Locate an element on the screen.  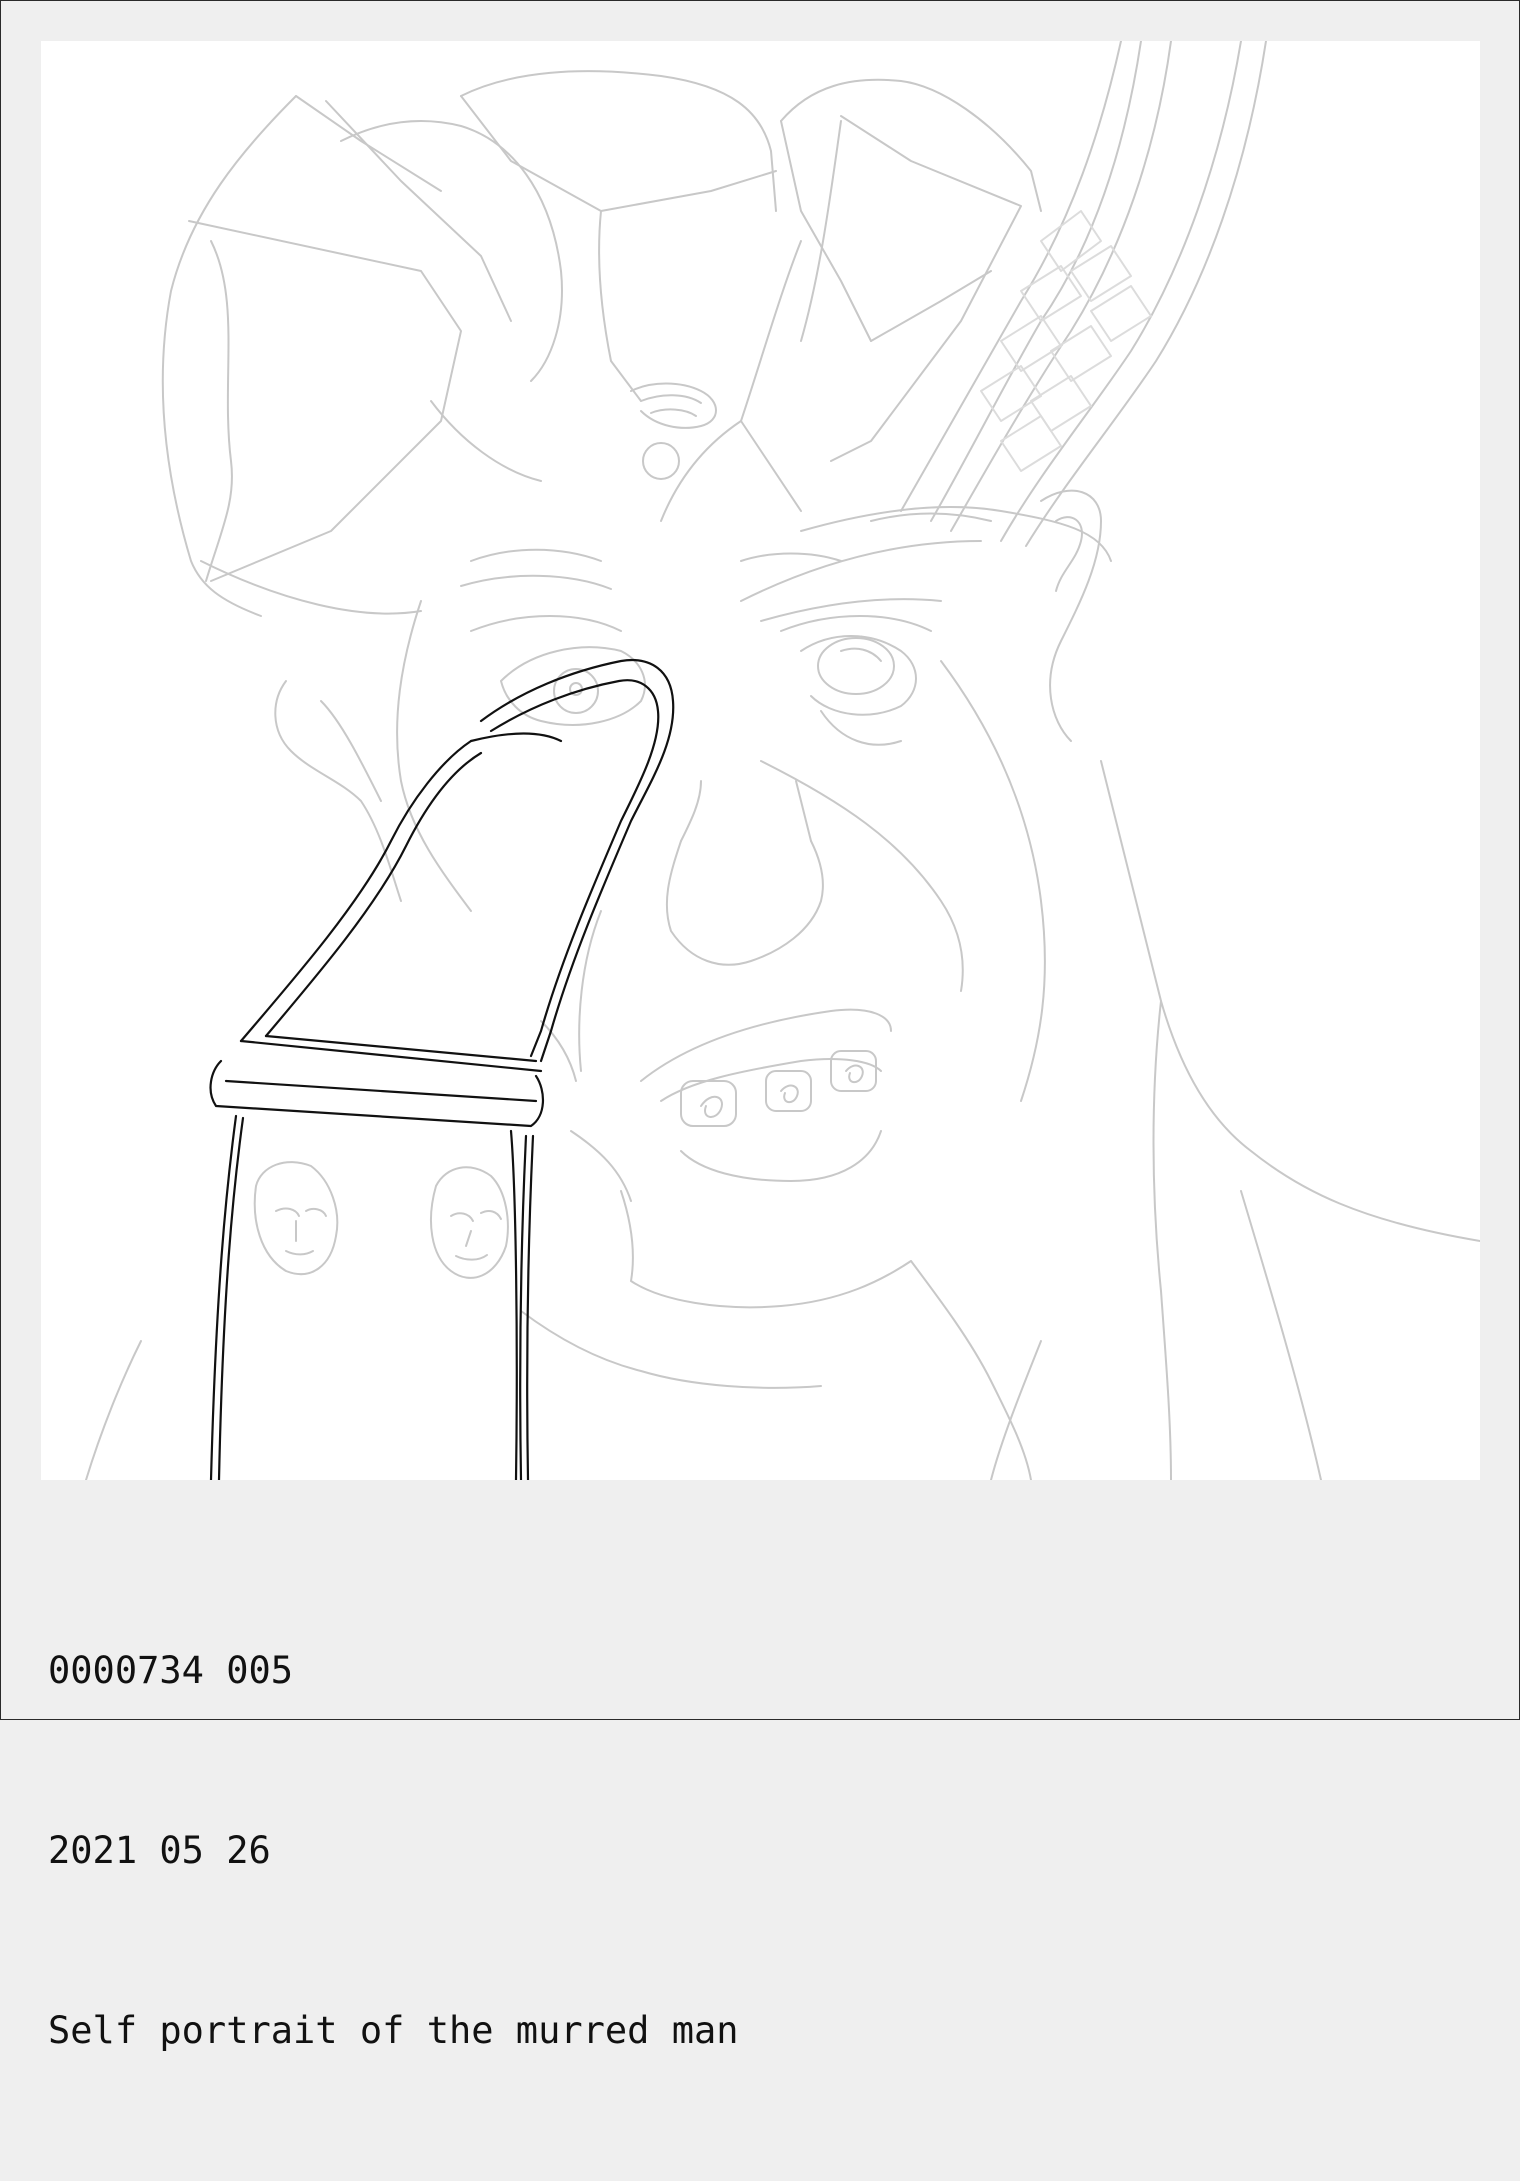
caption-title: Self portrait of the murred man is located at coordinates (393, 2030).